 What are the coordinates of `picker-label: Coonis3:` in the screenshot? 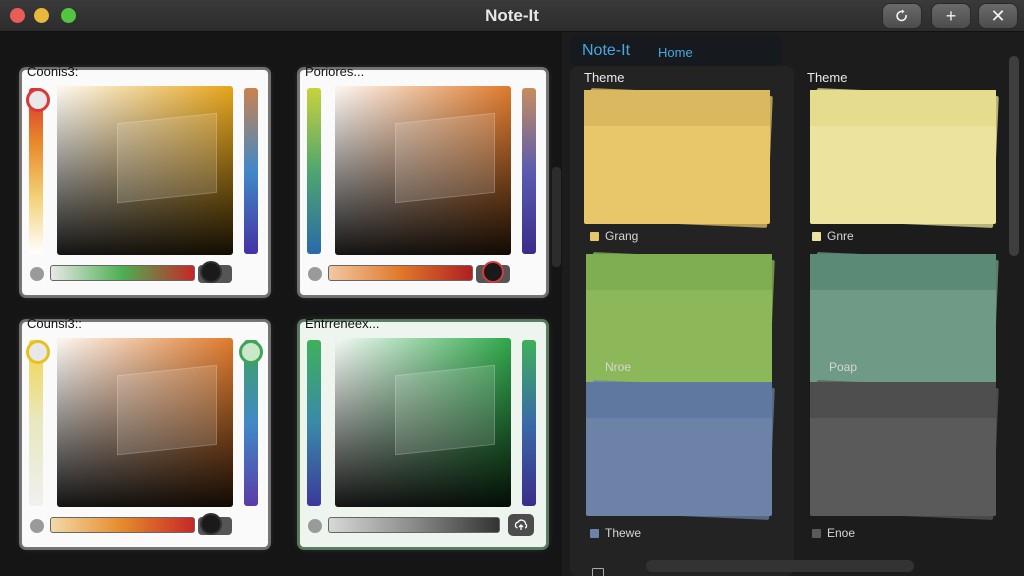 It's located at (53, 71).